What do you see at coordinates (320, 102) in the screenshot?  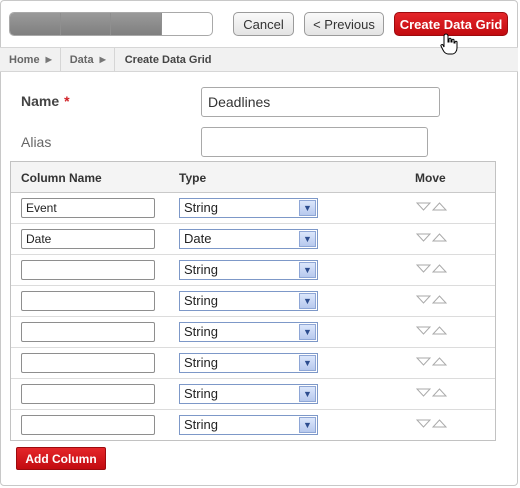 I see `name-field: Deadlines` at bounding box center [320, 102].